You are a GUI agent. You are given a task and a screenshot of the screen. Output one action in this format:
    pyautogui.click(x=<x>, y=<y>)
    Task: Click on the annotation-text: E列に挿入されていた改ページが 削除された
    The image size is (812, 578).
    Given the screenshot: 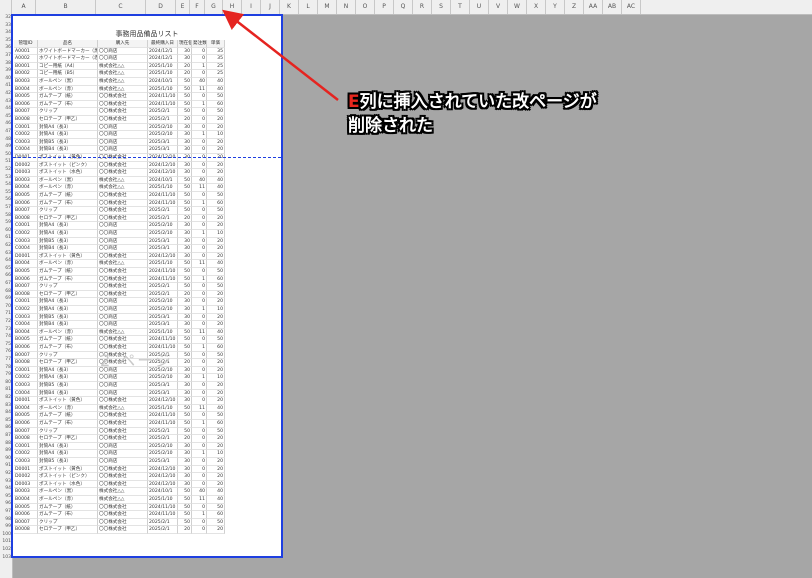 What is the action you would take?
    pyautogui.click(x=472, y=114)
    